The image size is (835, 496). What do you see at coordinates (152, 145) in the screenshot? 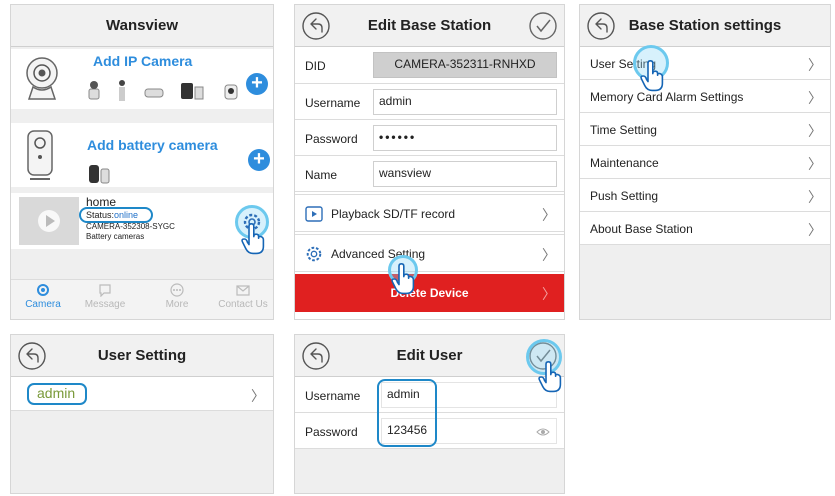
I see `add-battery-camera-label: Add battery camera` at bounding box center [152, 145].